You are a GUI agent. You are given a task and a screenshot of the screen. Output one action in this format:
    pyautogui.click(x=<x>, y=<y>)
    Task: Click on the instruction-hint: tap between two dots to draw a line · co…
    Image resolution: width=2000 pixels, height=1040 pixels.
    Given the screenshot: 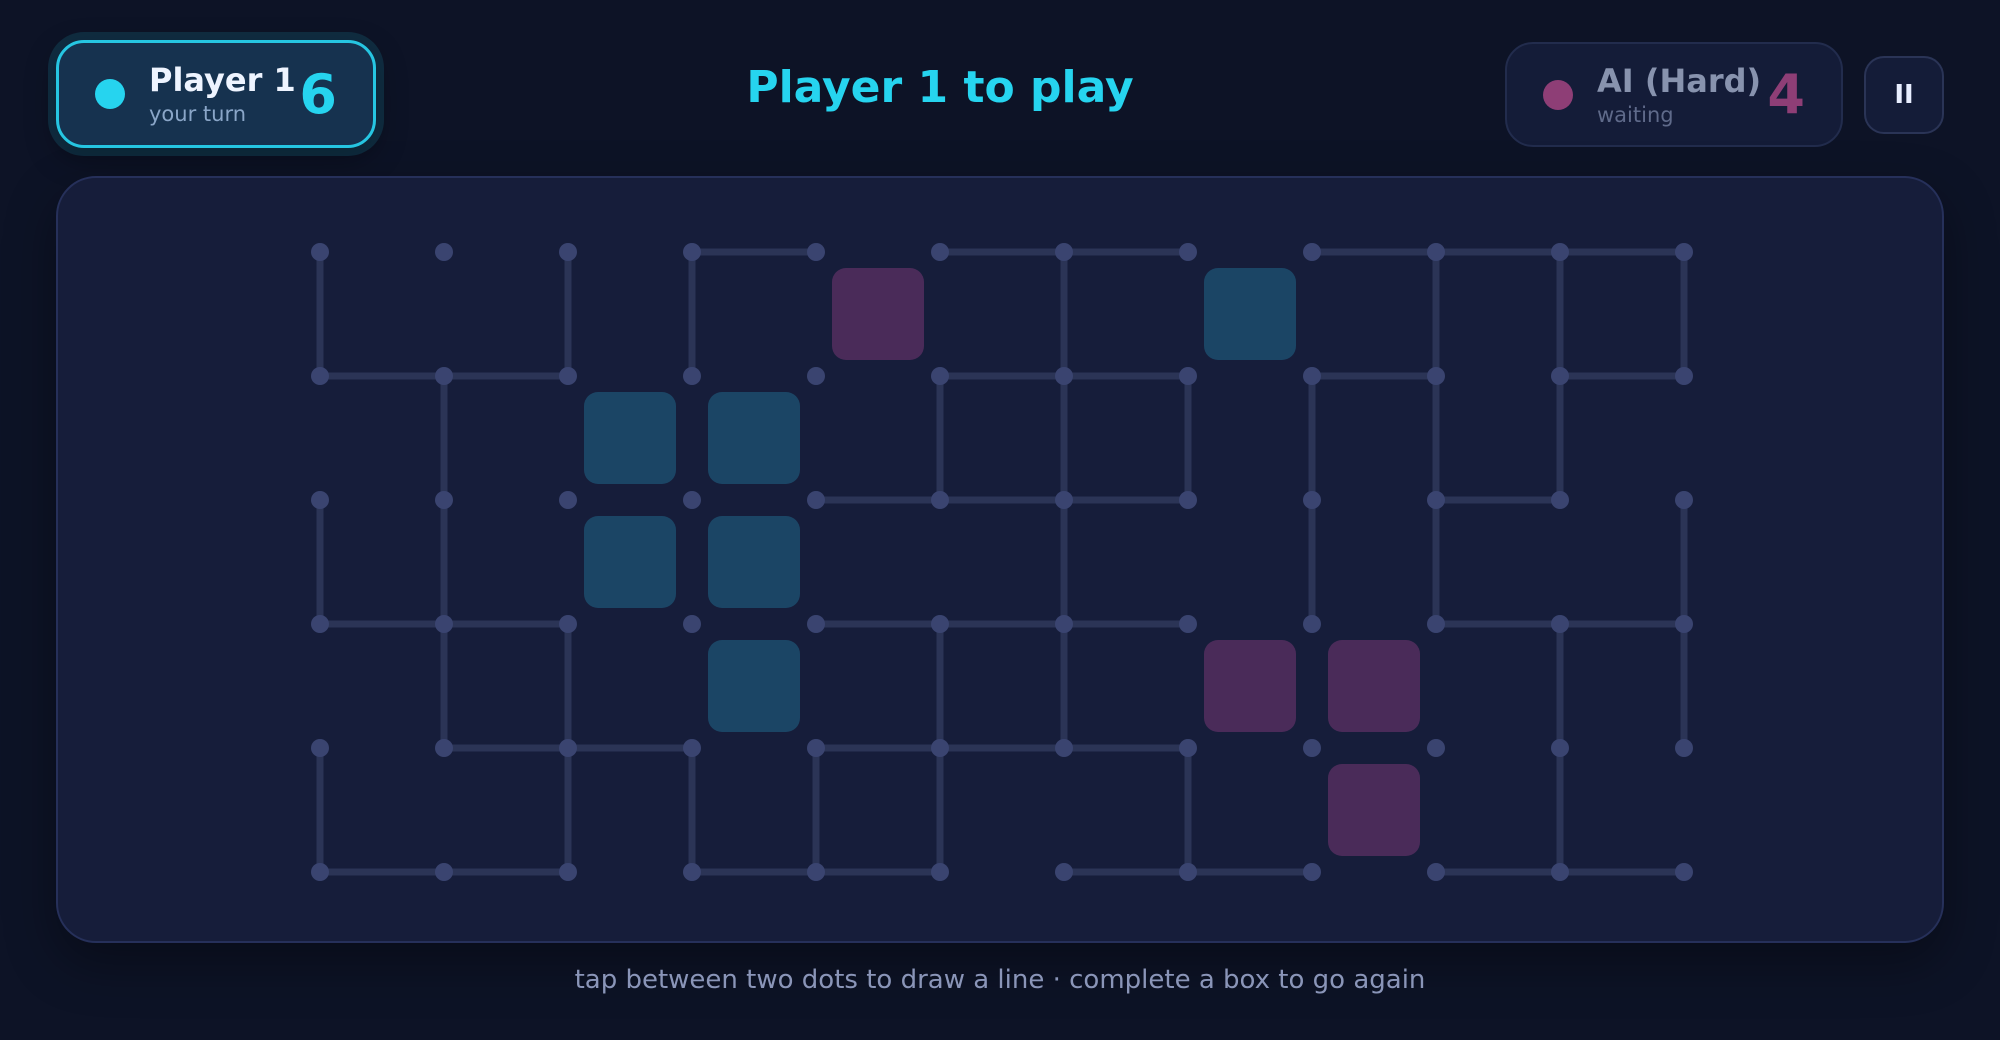 What is the action you would take?
    pyautogui.click(x=1000, y=980)
    